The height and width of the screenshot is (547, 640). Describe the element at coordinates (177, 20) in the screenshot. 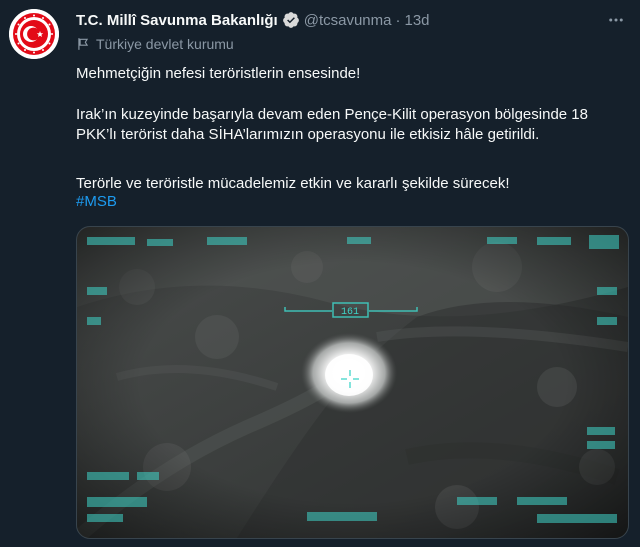

I see `account-name: T.C. Millî Savunma Bakanlığı` at that location.